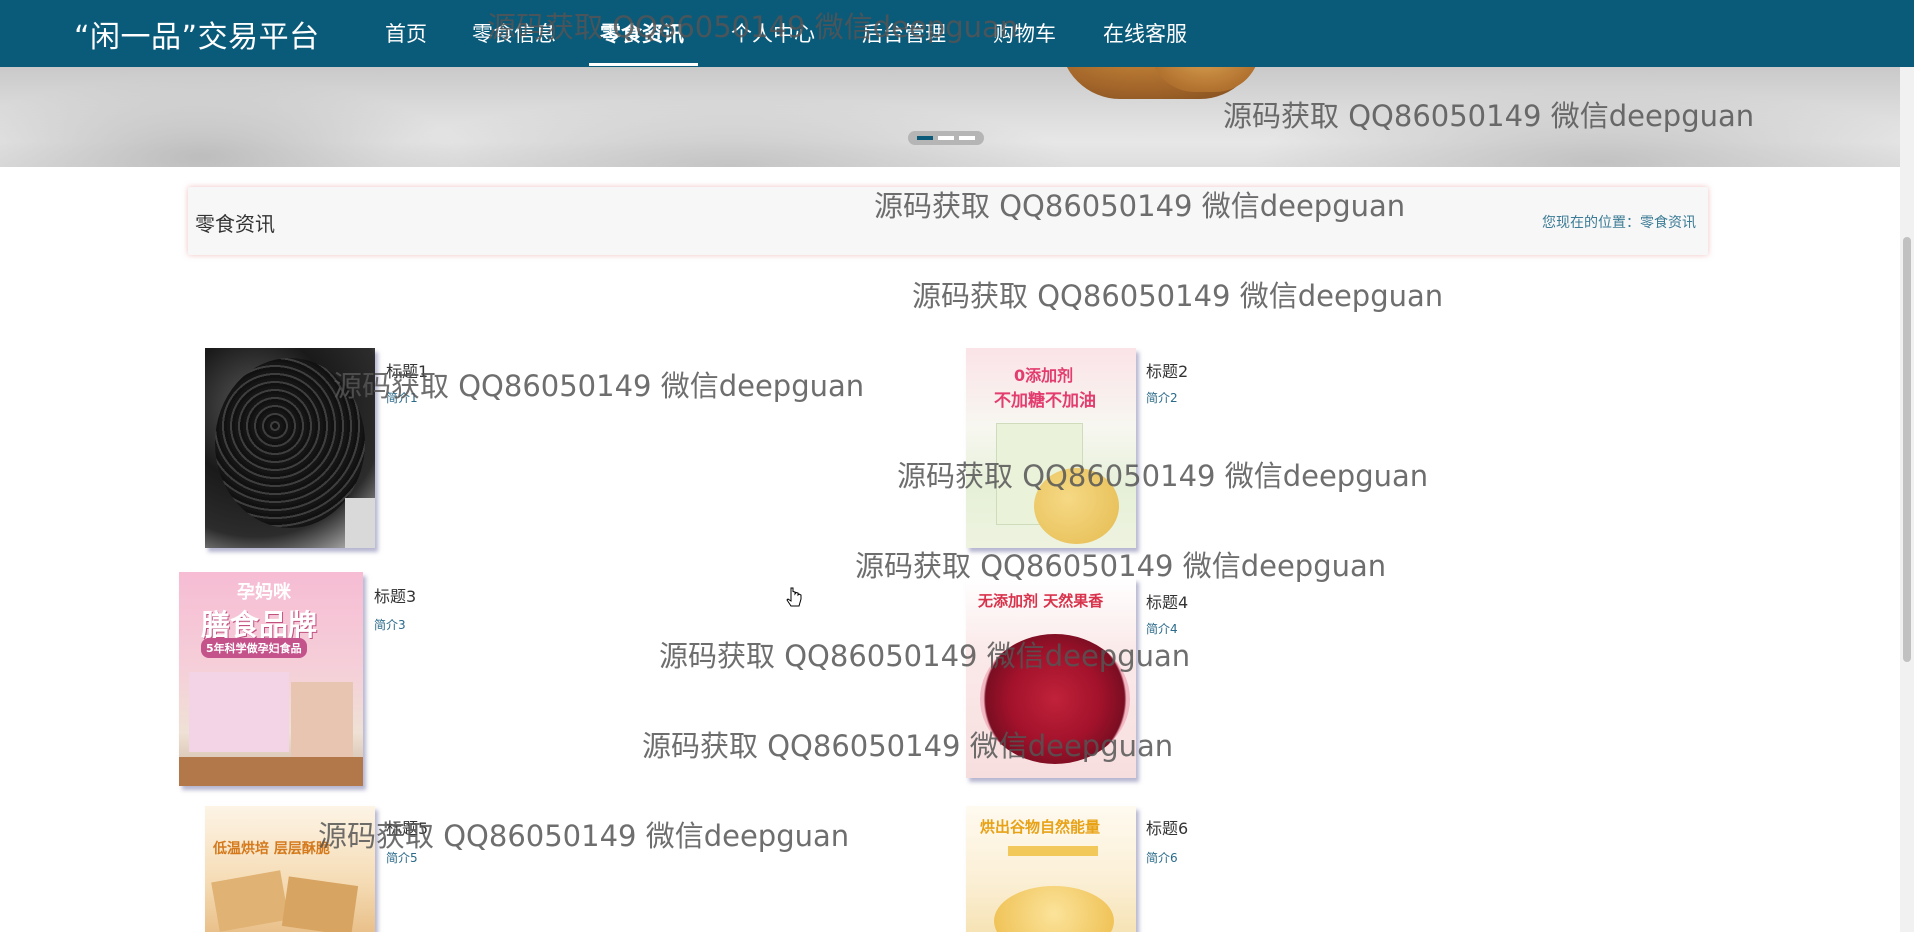  Describe the element at coordinates (407, 370) in the screenshot. I see `news-title: 标题1` at that location.